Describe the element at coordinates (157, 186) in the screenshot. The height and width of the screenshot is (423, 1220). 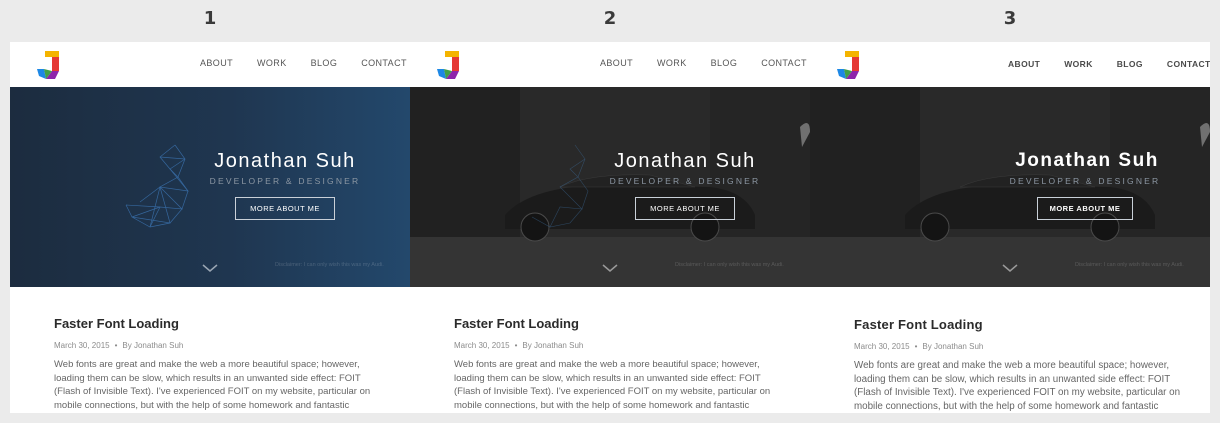
I see `geometric-j-illustration` at that location.